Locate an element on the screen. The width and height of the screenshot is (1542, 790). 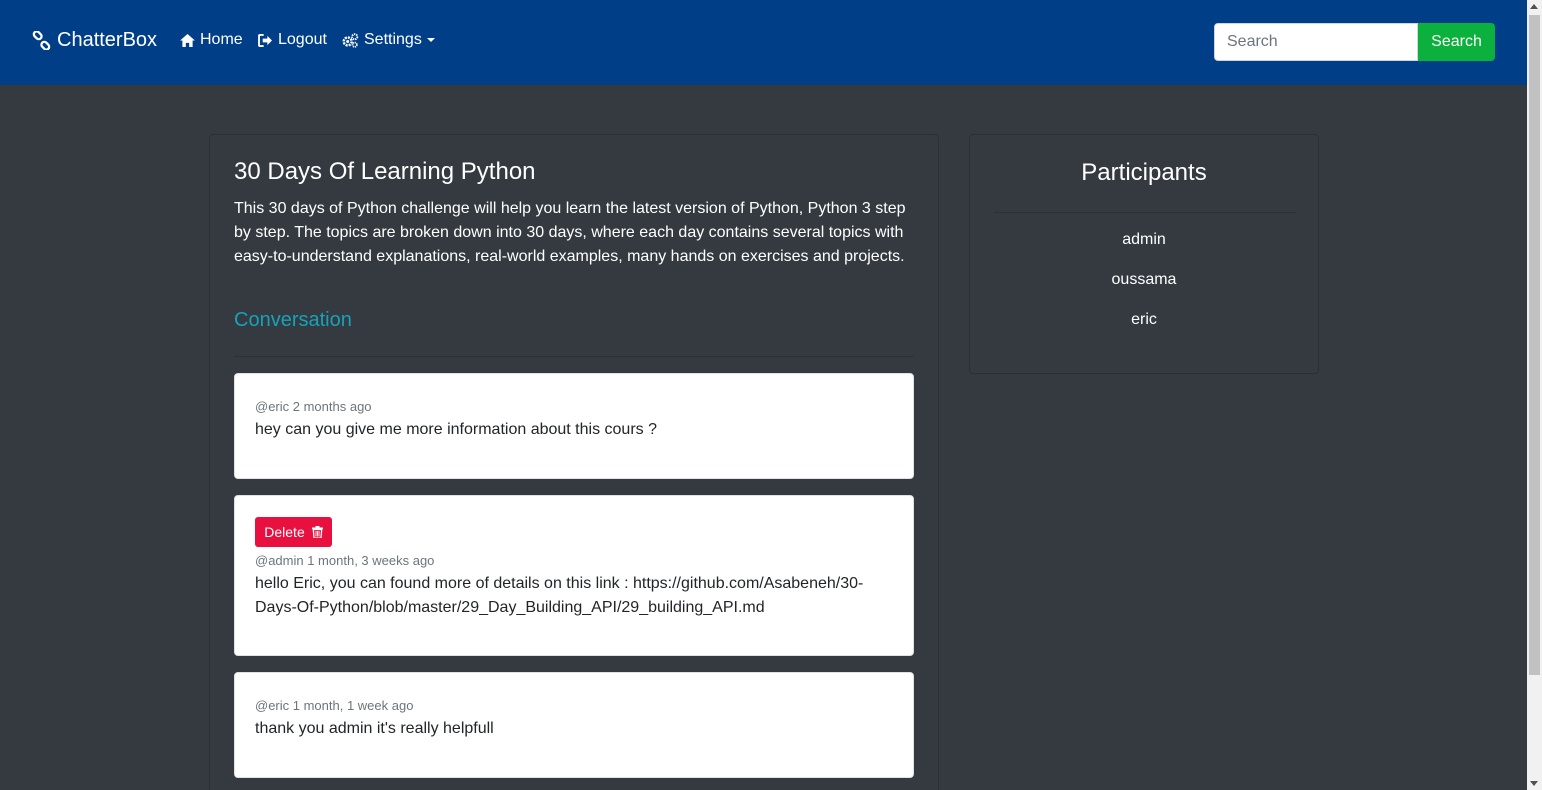
trash-icon is located at coordinates (317, 532).